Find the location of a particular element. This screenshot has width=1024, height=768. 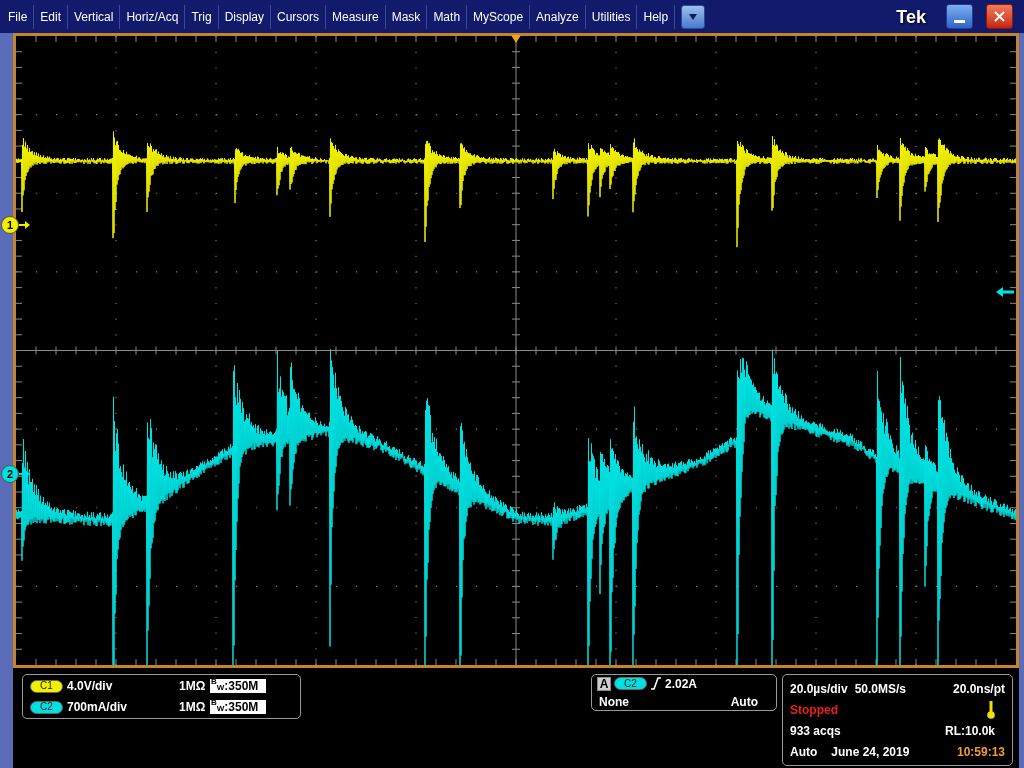

menu-item: File is located at coordinates (18, 16).